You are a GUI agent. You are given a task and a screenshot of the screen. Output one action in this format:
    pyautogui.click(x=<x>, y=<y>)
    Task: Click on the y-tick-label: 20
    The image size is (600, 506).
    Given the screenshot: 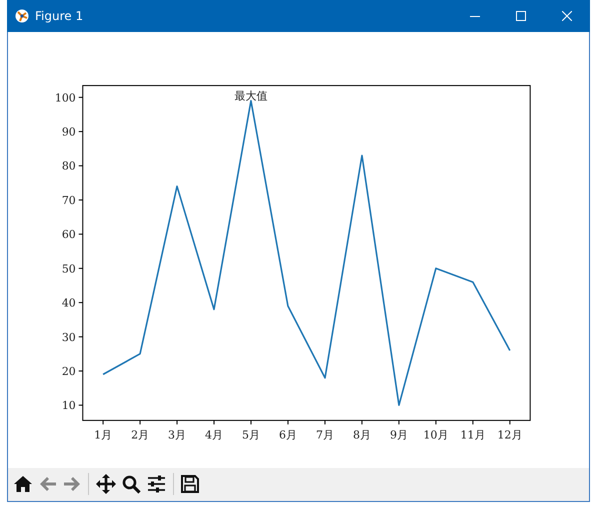 What is the action you would take?
    pyautogui.click(x=69, y=371)
    